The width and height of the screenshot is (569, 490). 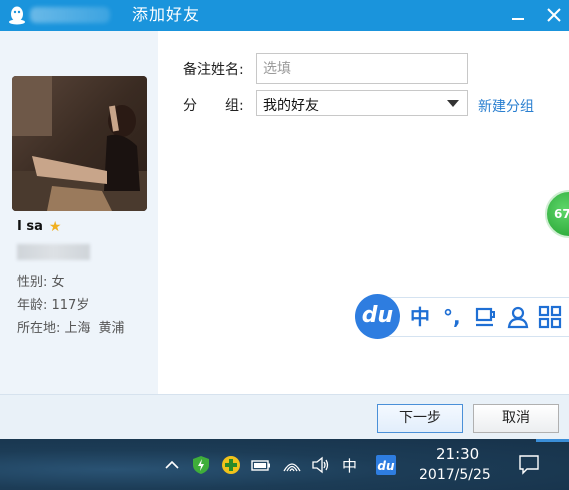 I want to click on location-province: 上海, so click(x=77, y=328).